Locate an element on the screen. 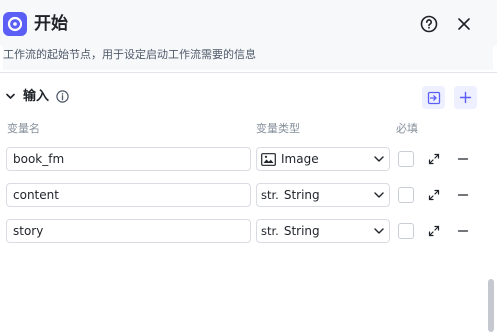 The image size is (497, 332). close-icon is located at coordinates (464, 24).